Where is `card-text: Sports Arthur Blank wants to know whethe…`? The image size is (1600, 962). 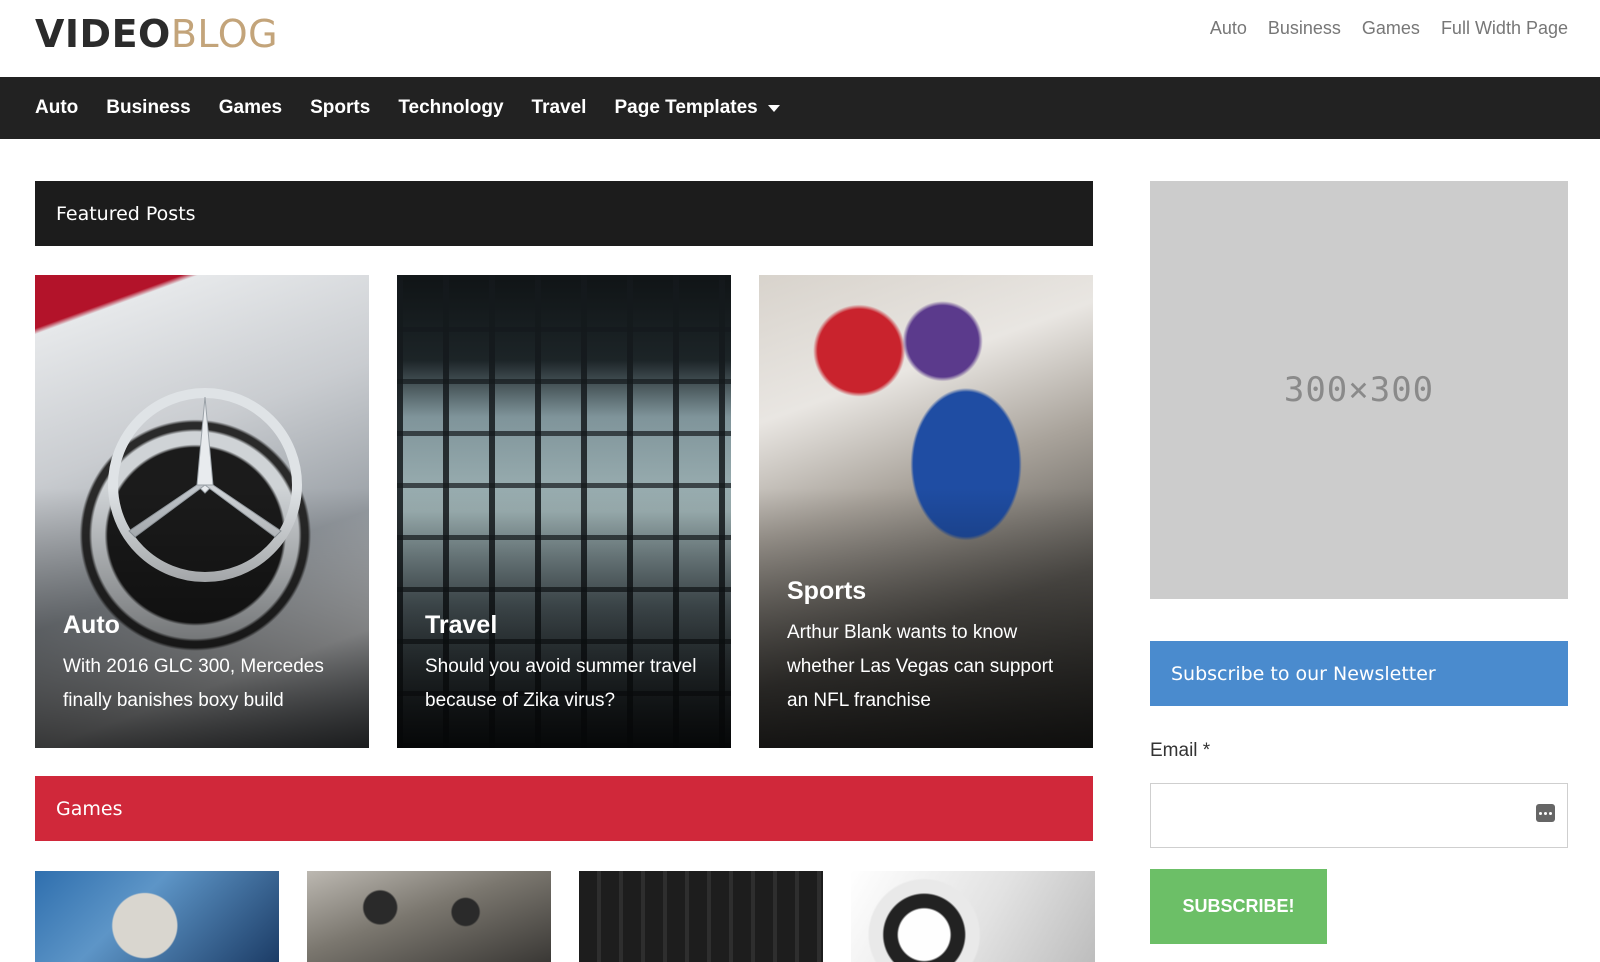
card-text: Sports Arthur Blank wants to know whethe… is located at coordinates (930, 647).